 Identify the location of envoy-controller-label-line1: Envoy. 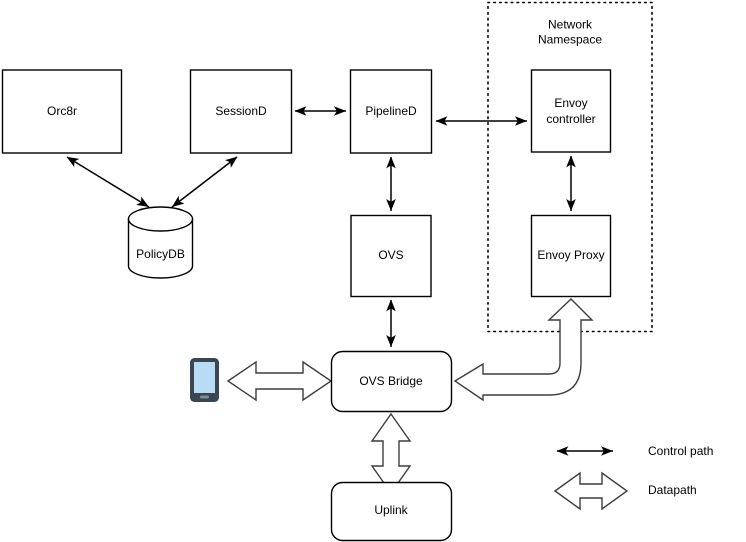
(570, 103).